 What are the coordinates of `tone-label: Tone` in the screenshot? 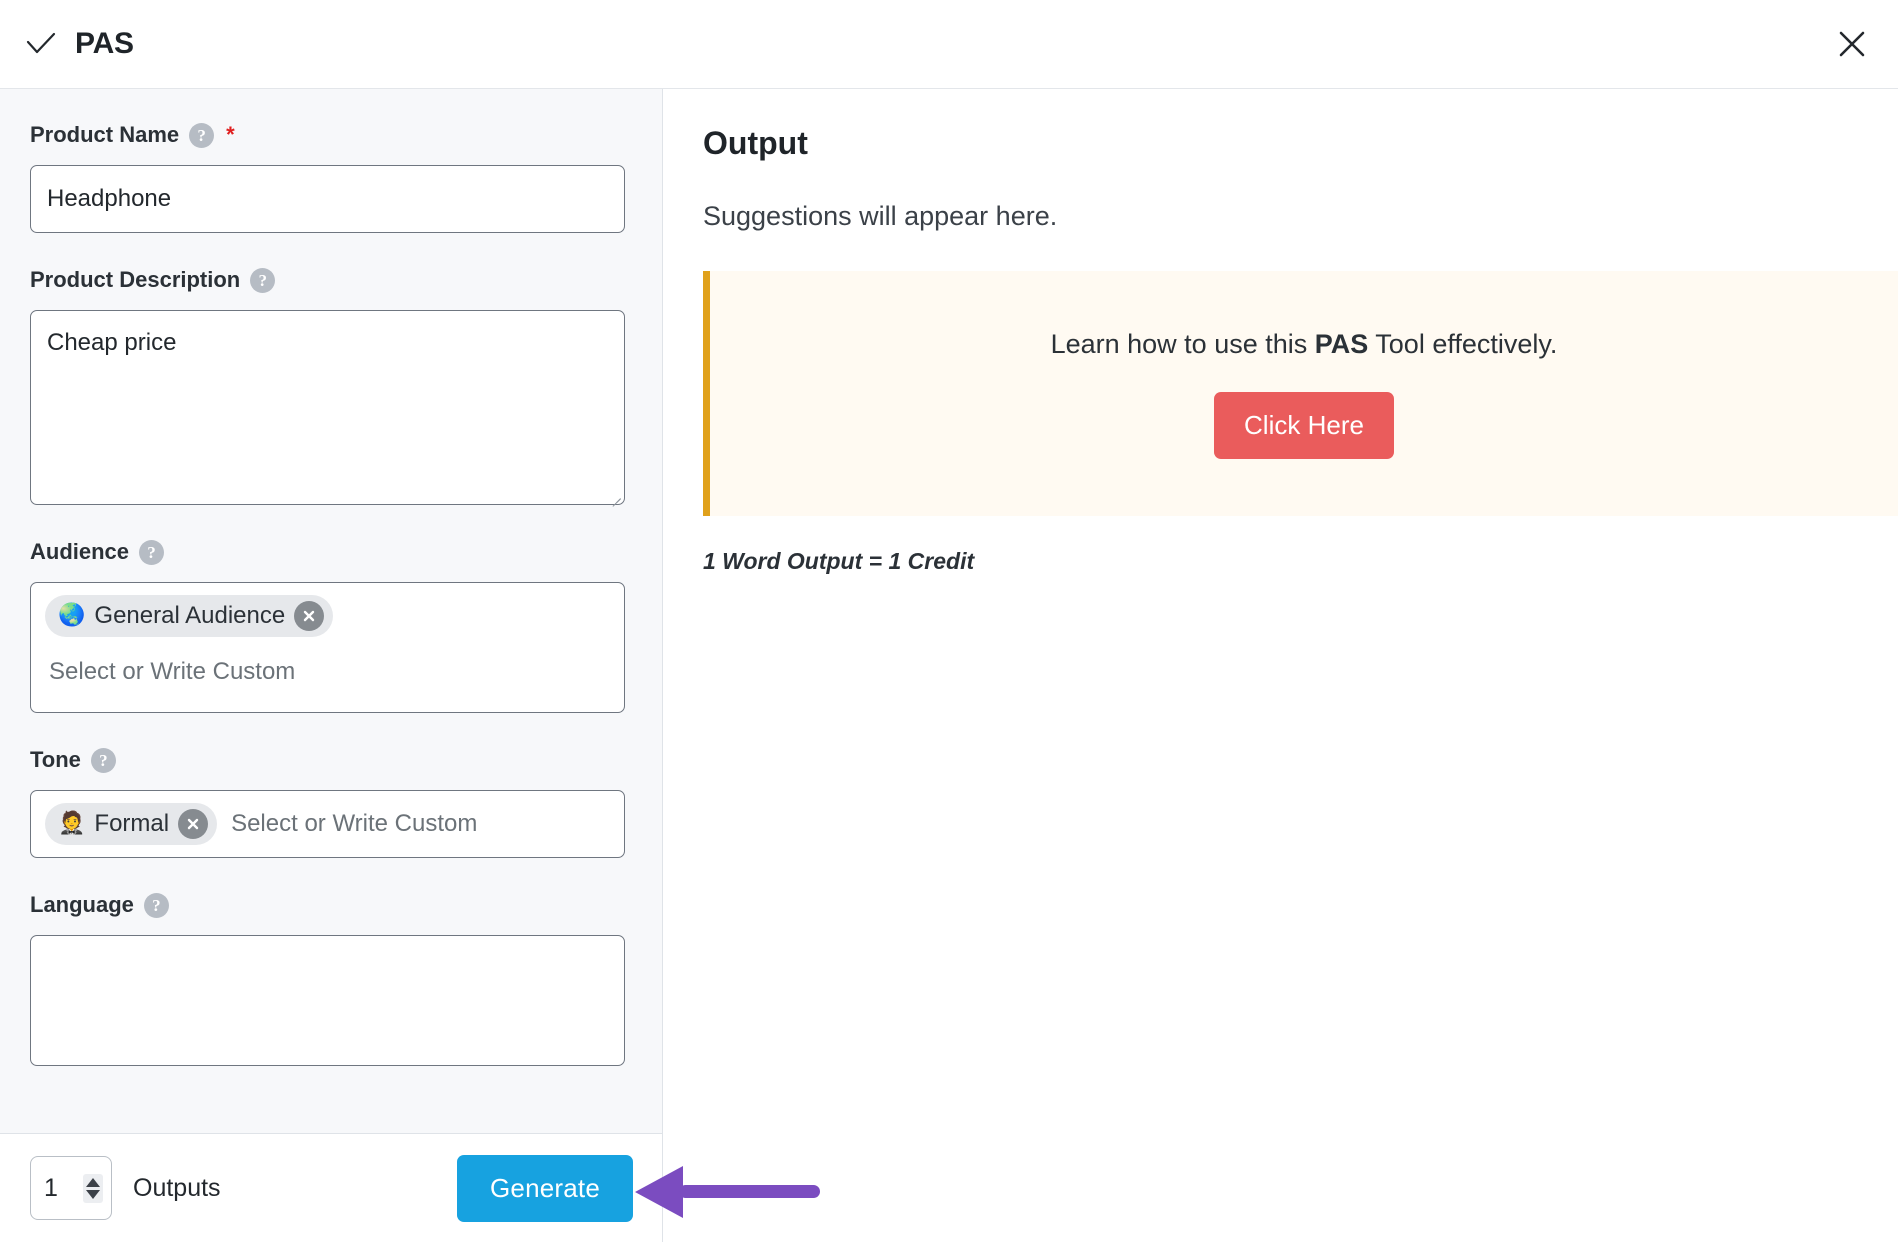 It's located at (55, 759).